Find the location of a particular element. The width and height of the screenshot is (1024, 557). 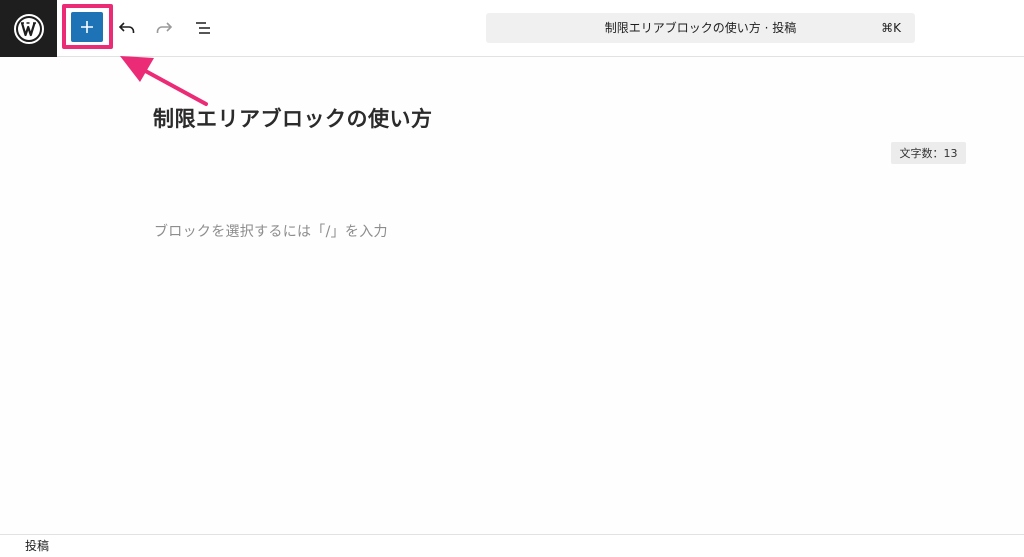

document-outline-icon is located at coordinates (203, 28).